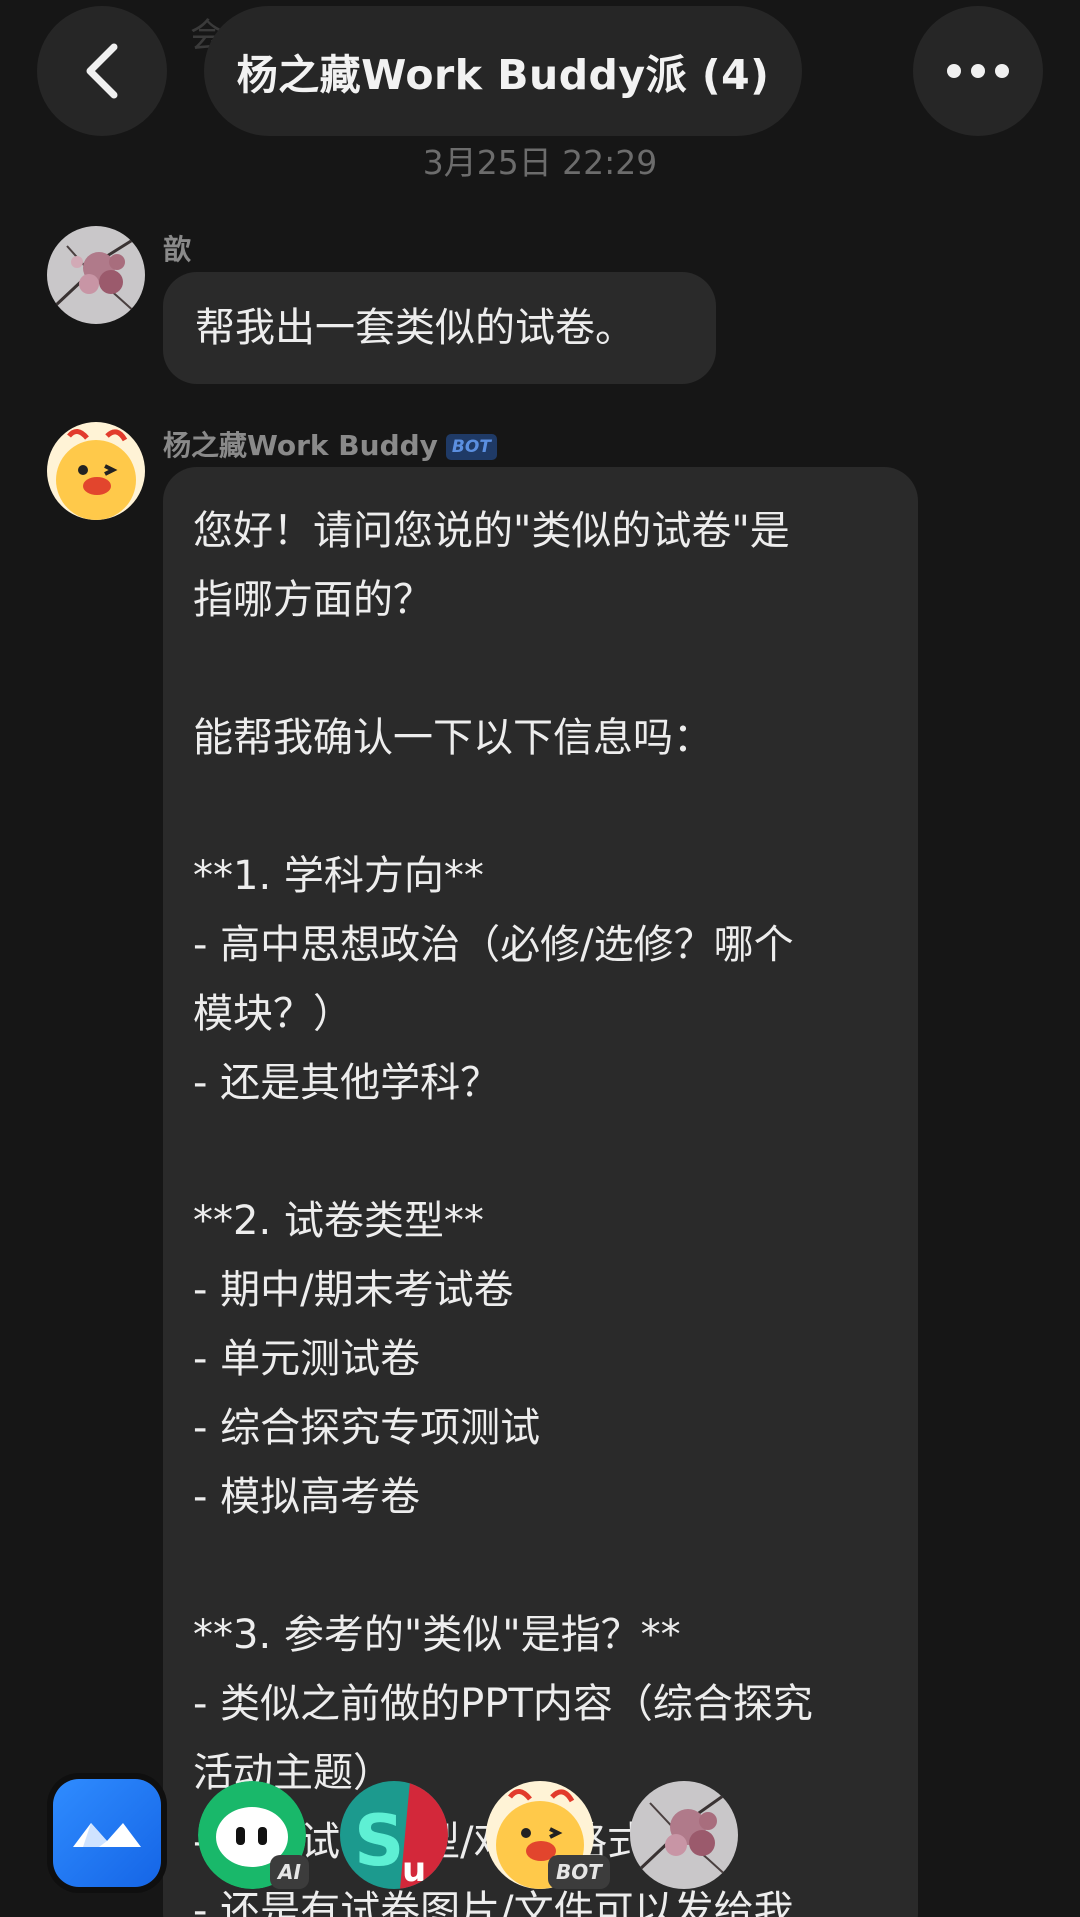  I want to click on chevron-left-icon, so click(102, 71).